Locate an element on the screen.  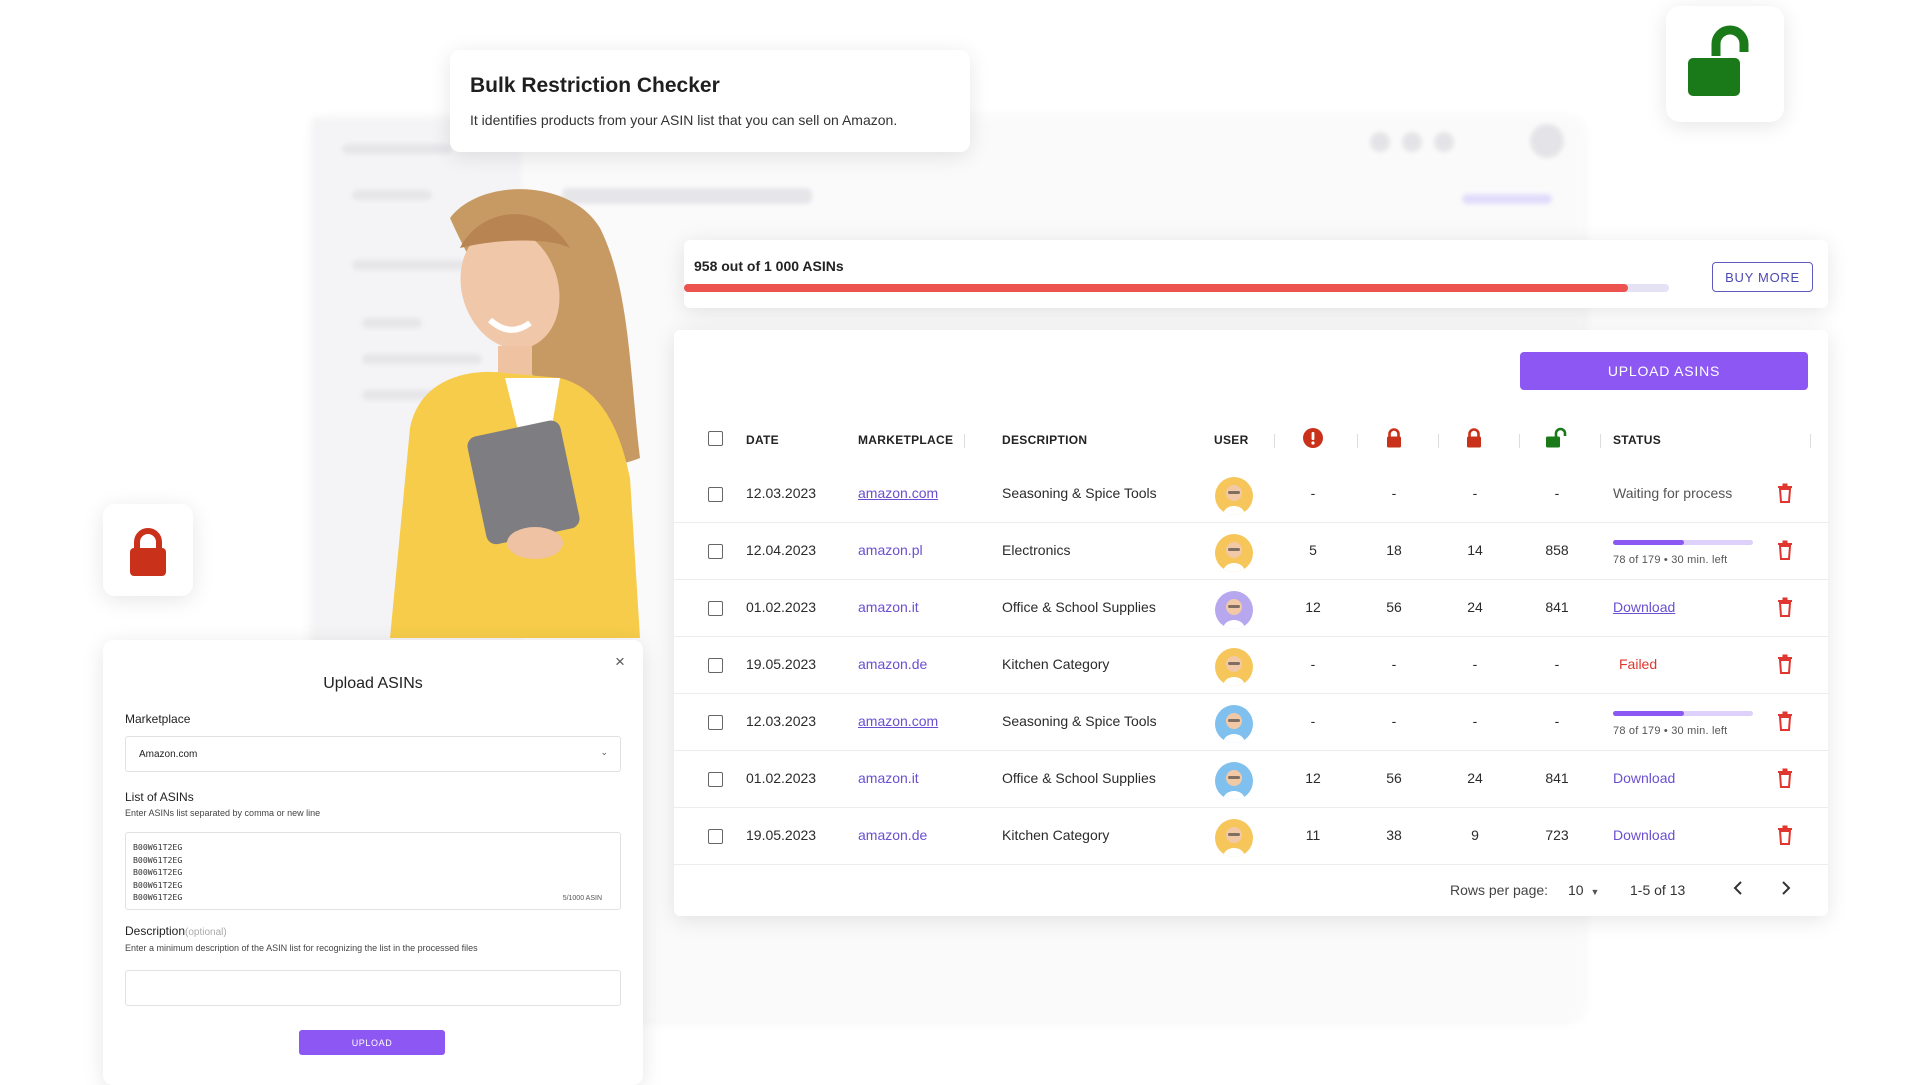
caret-down-icon: ▼ is located at coordinates (1595, 892).